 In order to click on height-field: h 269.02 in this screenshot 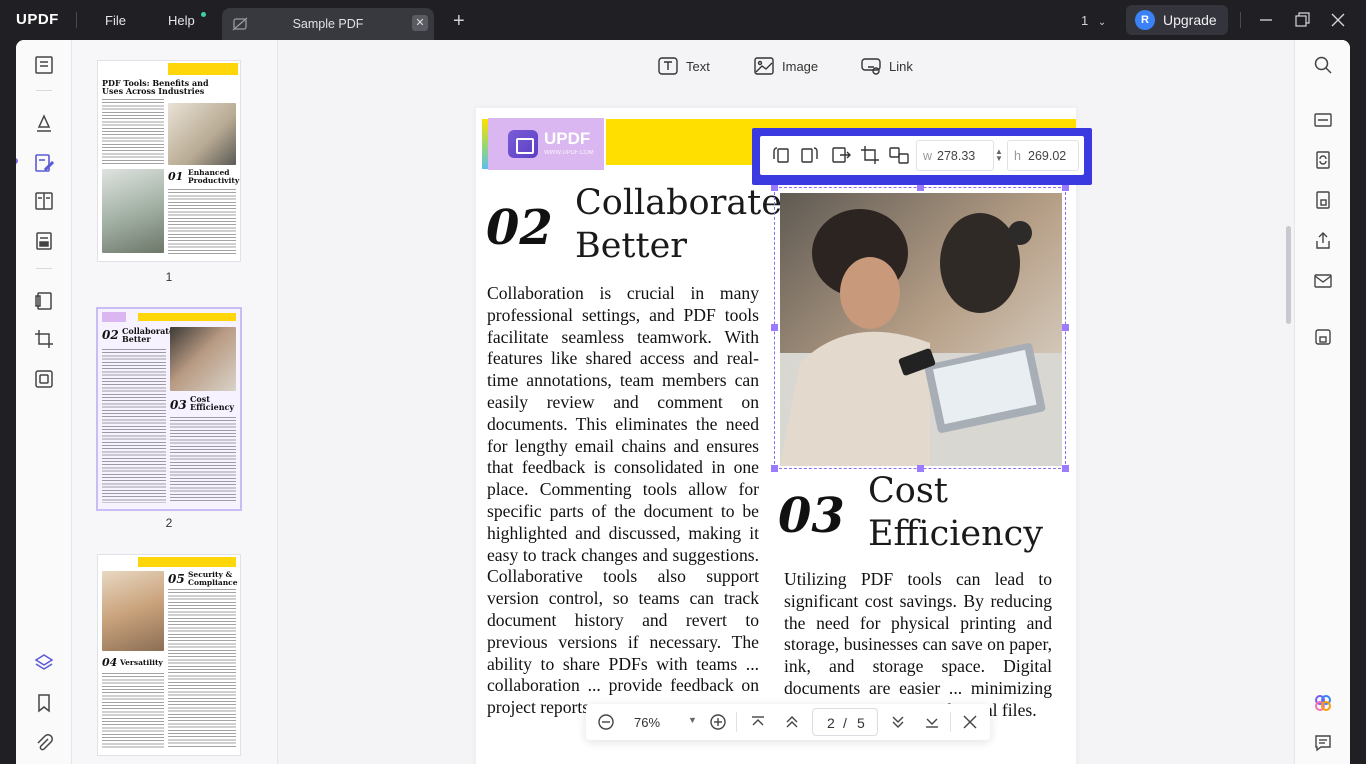, I will do `click(1043, 155)`.